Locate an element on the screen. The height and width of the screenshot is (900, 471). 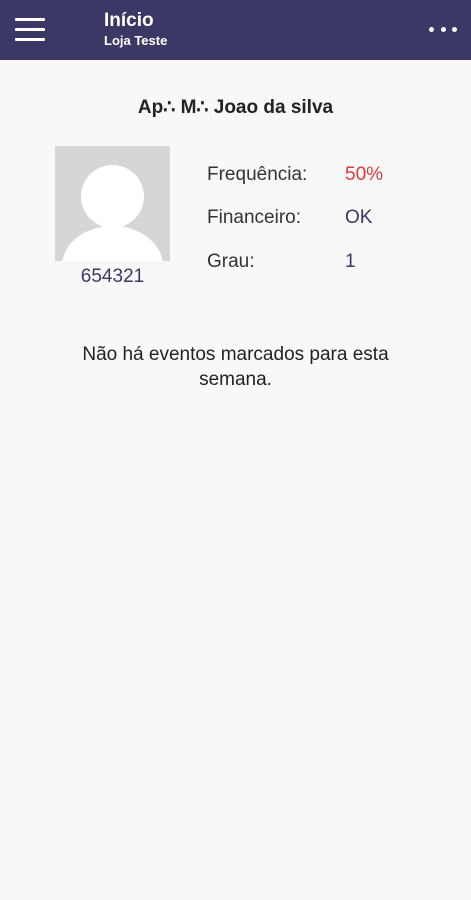
financial-value: OK is located at coordinates (359, 217).